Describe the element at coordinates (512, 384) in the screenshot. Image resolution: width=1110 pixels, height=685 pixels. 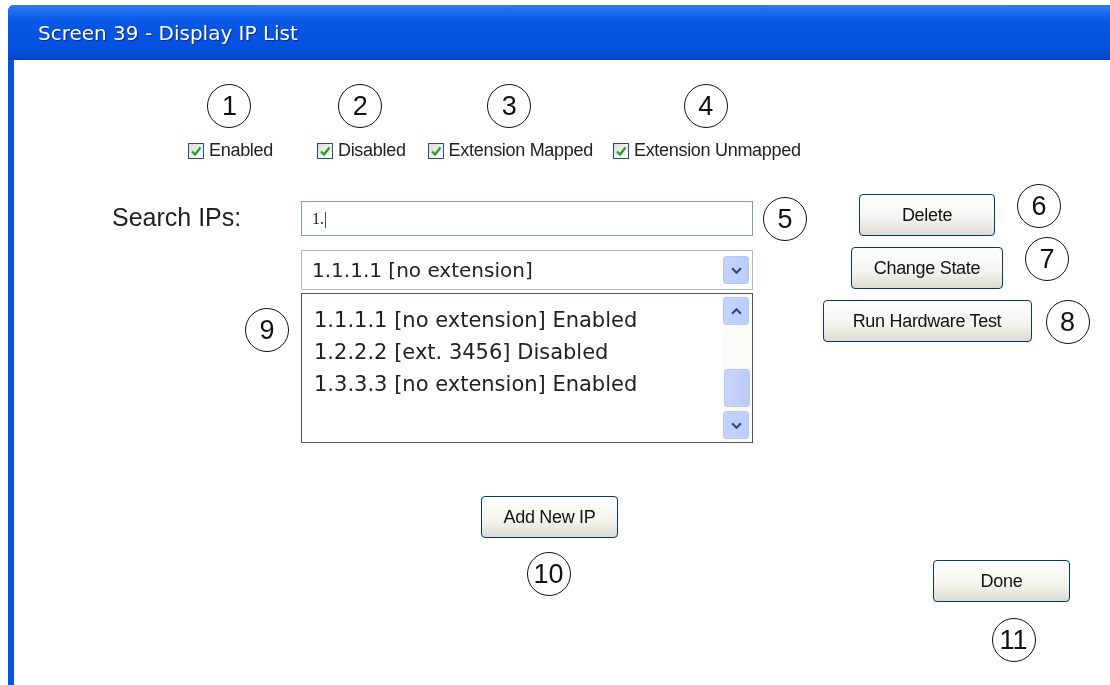
I see `ip-list-item: 1.3.3.3 [no extension] Enabled` at that location.